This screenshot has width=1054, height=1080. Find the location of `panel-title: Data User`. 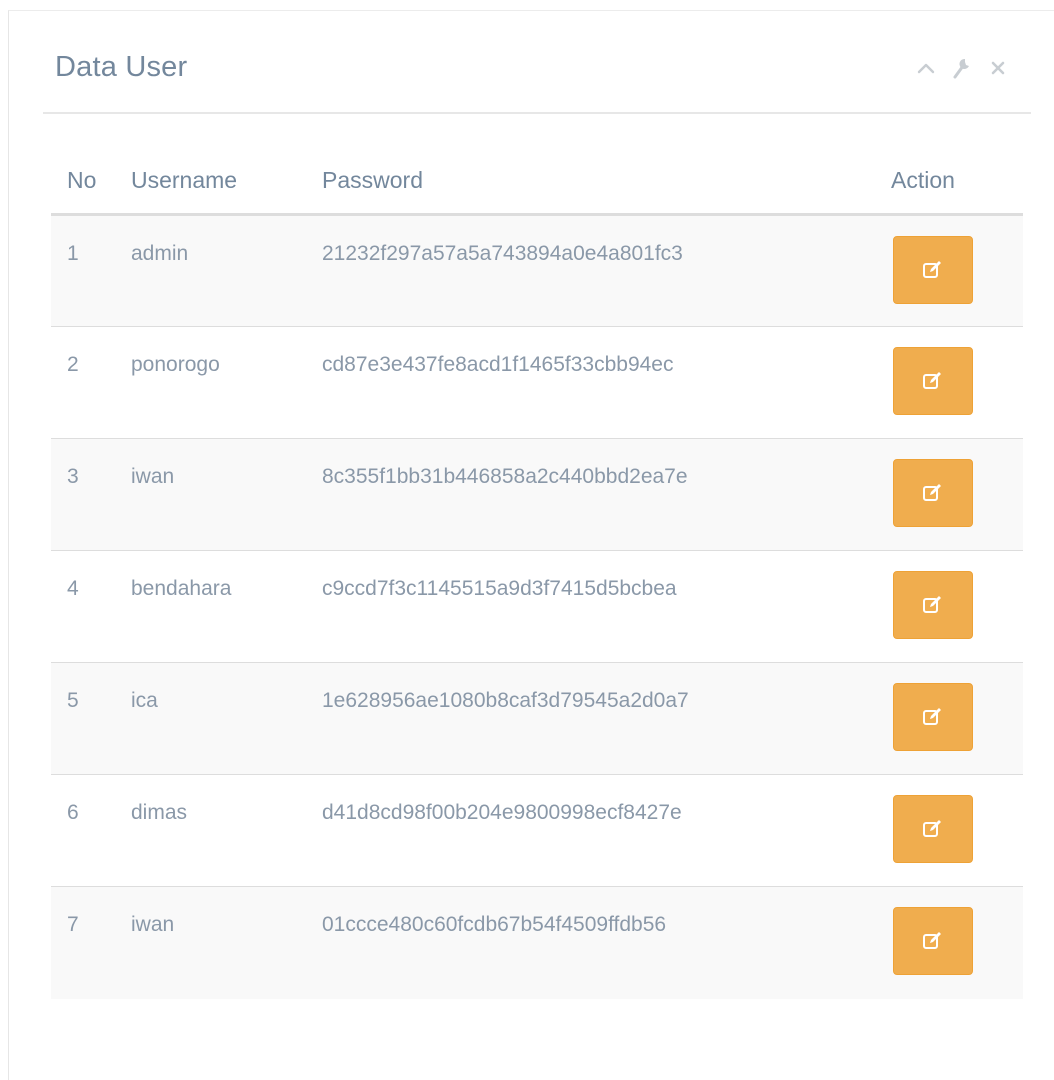

panel-title: Data User is located at coordinates (121, 67).